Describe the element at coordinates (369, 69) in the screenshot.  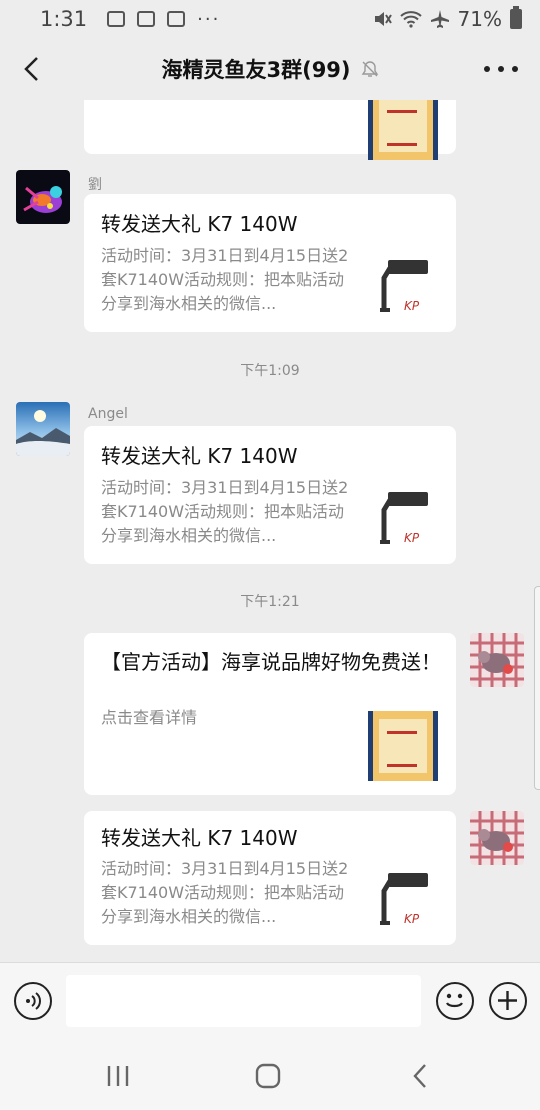
I see `bell-off-icon` at that location.